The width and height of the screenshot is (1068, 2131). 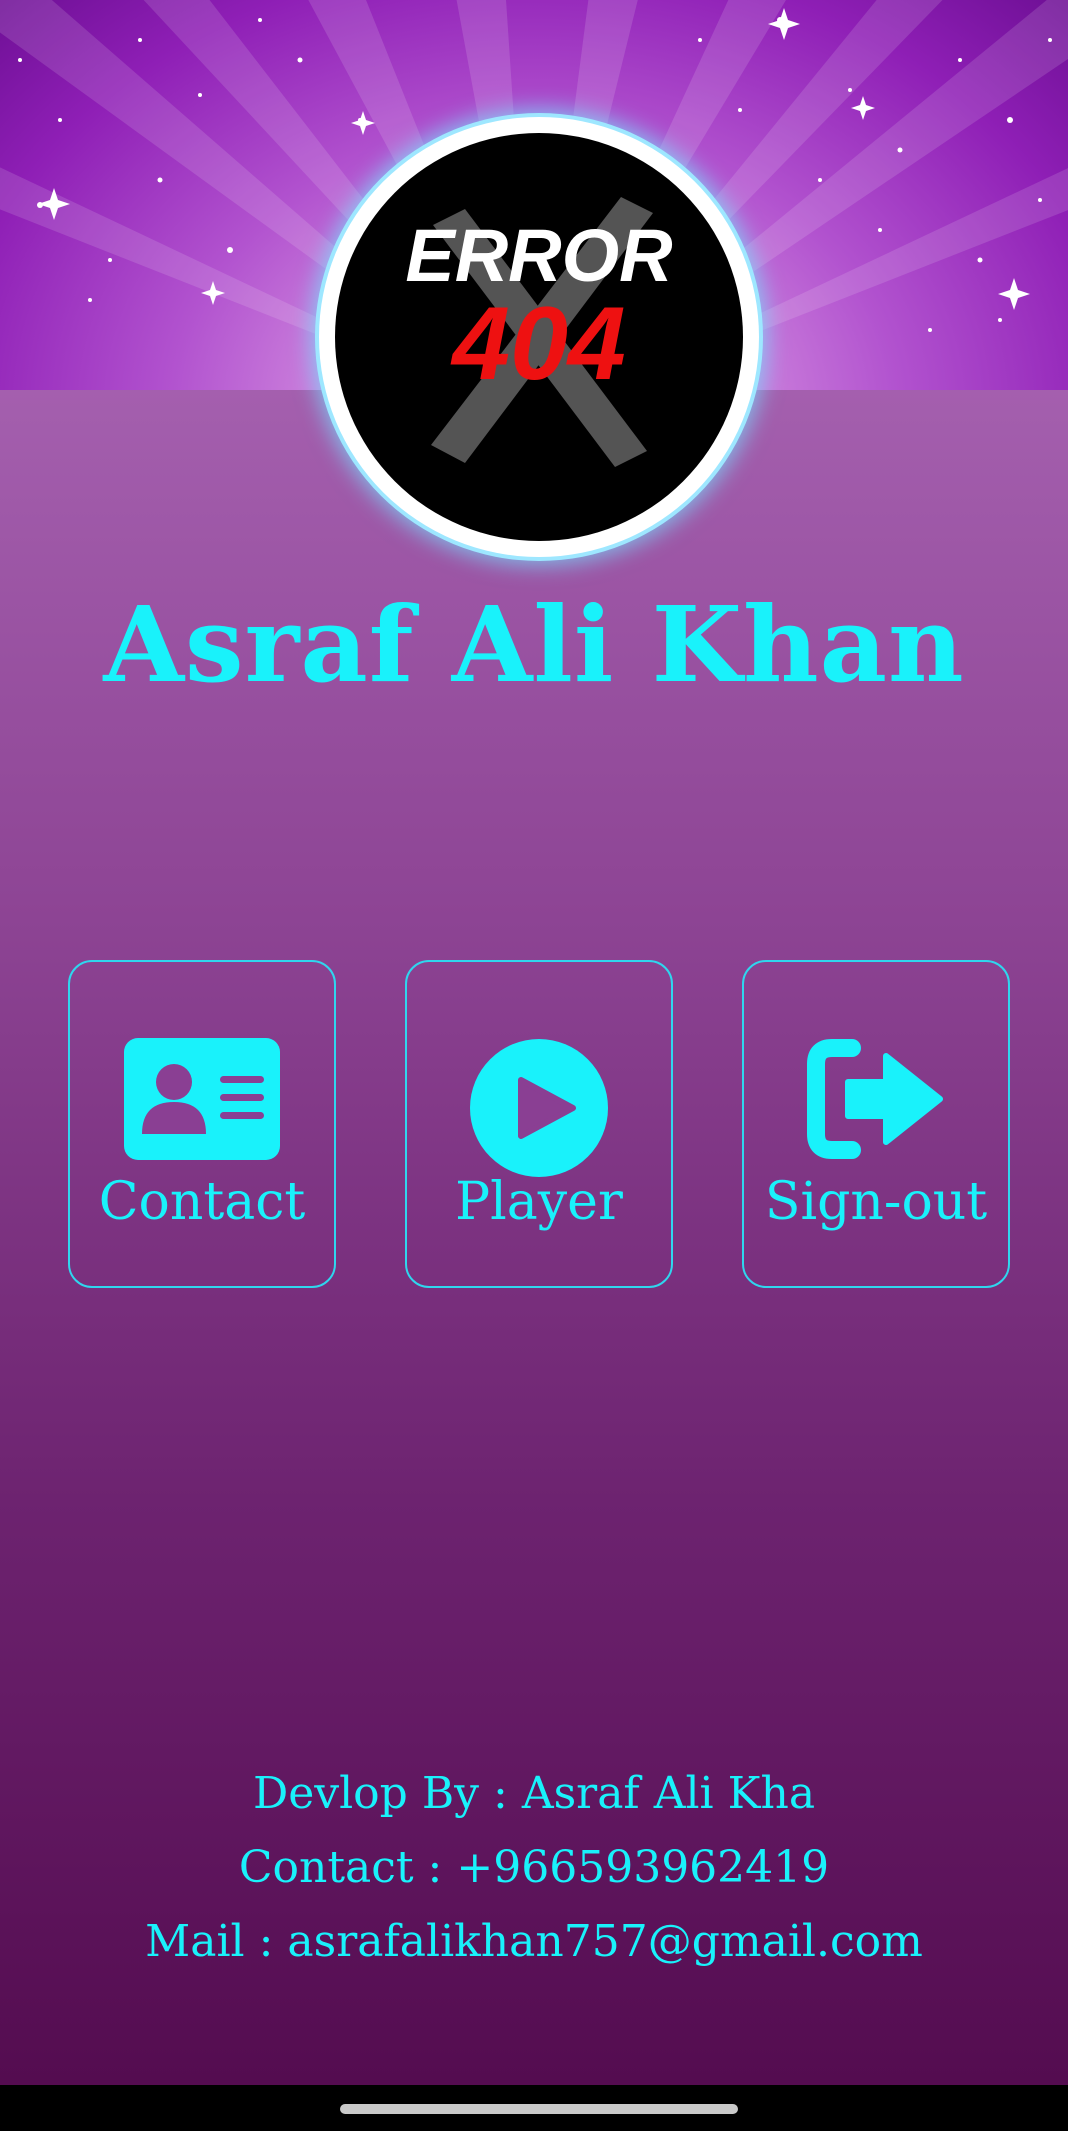 What do you see at coordinates (534, 1941) in the screenshot?
I see `contact-email: Mail : asrafalikhan757@gmail.com` at bounding box center [534, 1941].